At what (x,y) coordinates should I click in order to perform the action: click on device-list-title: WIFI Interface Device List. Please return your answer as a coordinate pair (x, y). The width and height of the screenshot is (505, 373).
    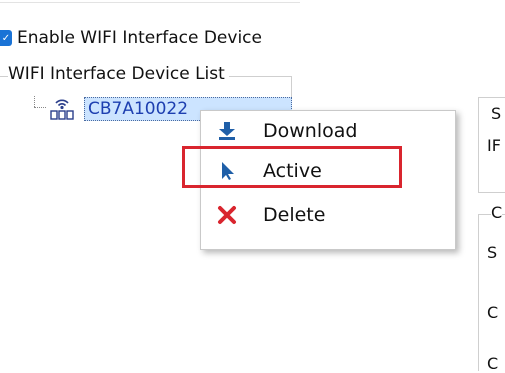
    Looking at the image, I should click on (118, 74).